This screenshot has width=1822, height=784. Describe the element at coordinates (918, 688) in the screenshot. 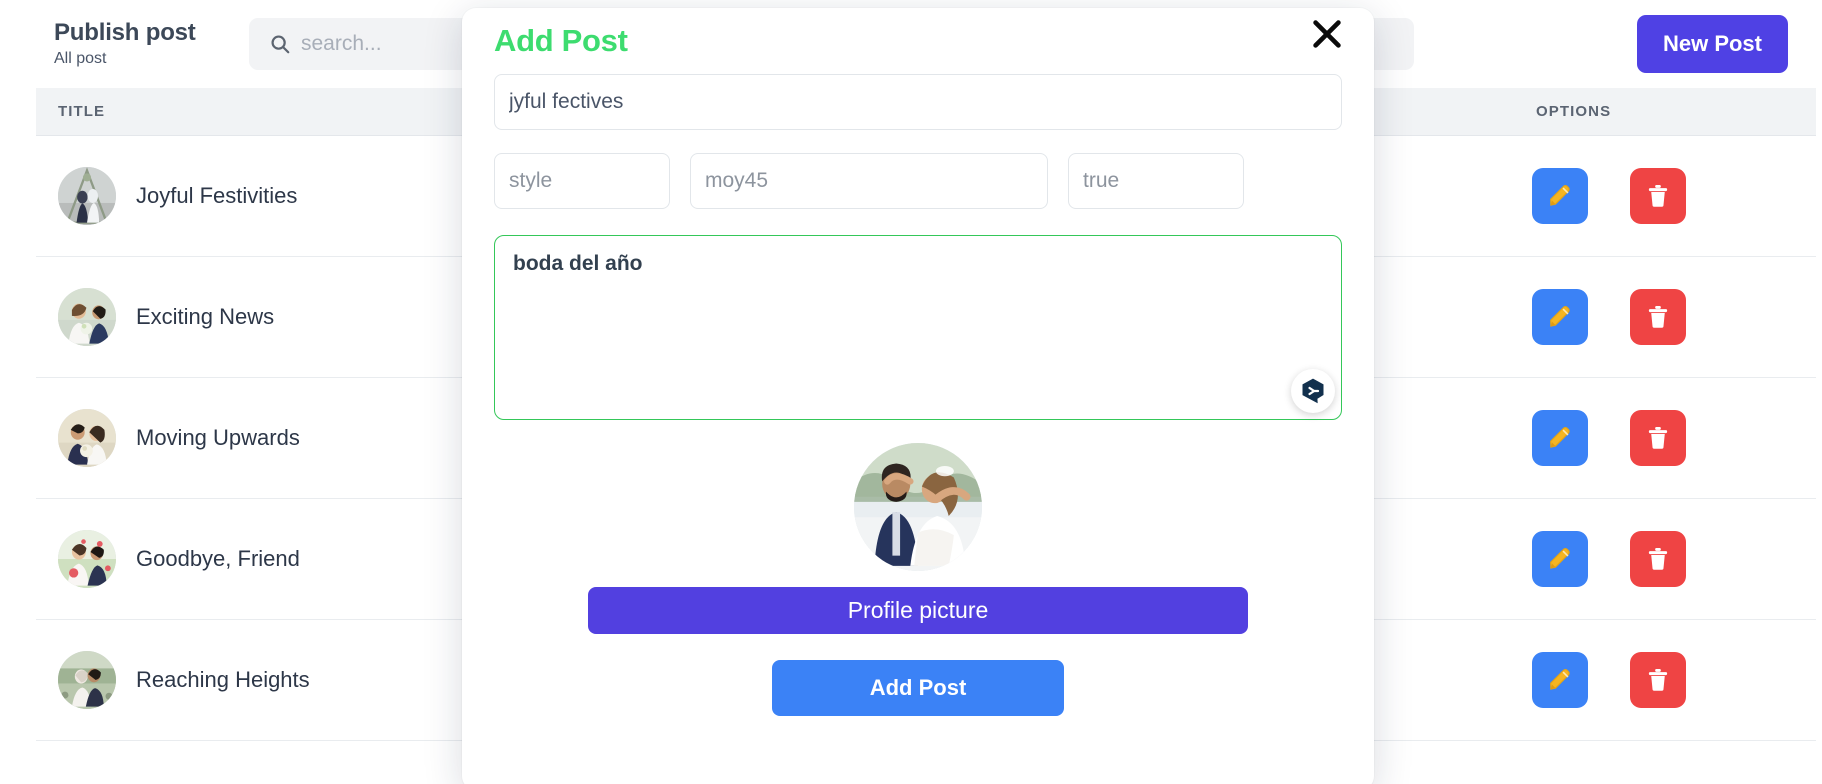

I see `add-post-submit-button: Add Post` at that location.